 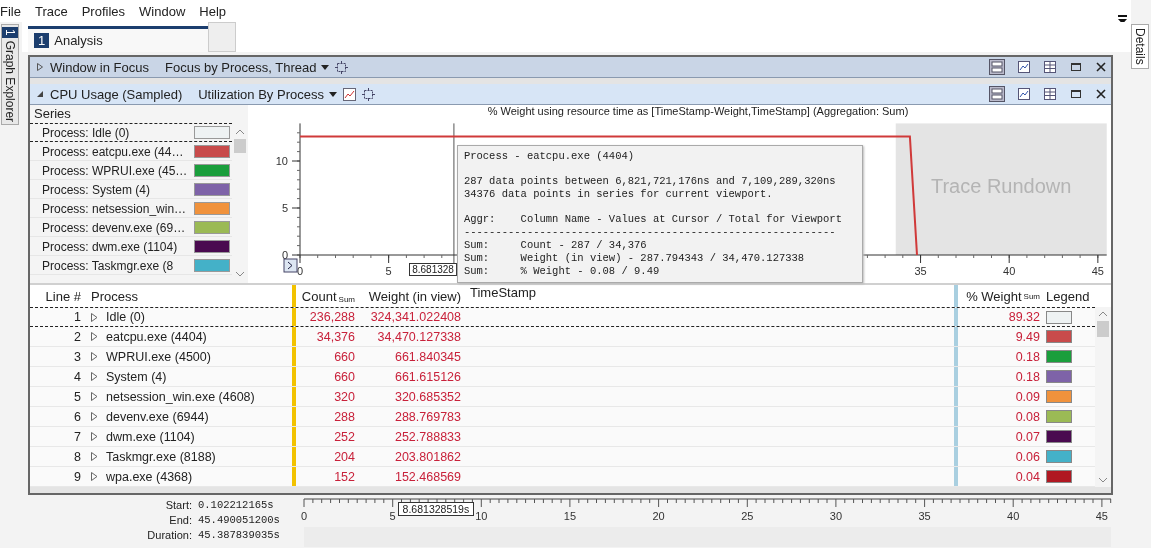 What do you see at coordinates (415, 317) in the screenshot?
I see `weight-cell-text: 324,341.022408` at bounding box center [415, 317].